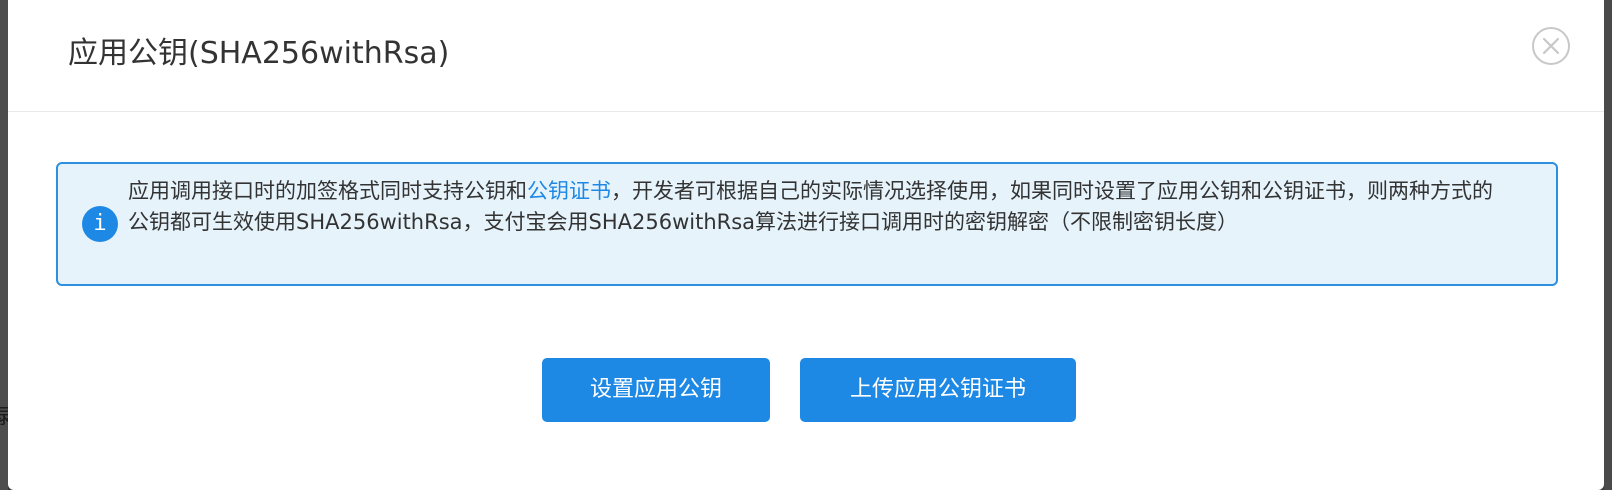 The width and height of the screenshot is (1612, 490). What do you see at coordinates (327, 191) in the screenshot?
I see `alert-text-part1: 应用调用接口时的加签格式同时支持公钥和` at bounding box center [327, 191].